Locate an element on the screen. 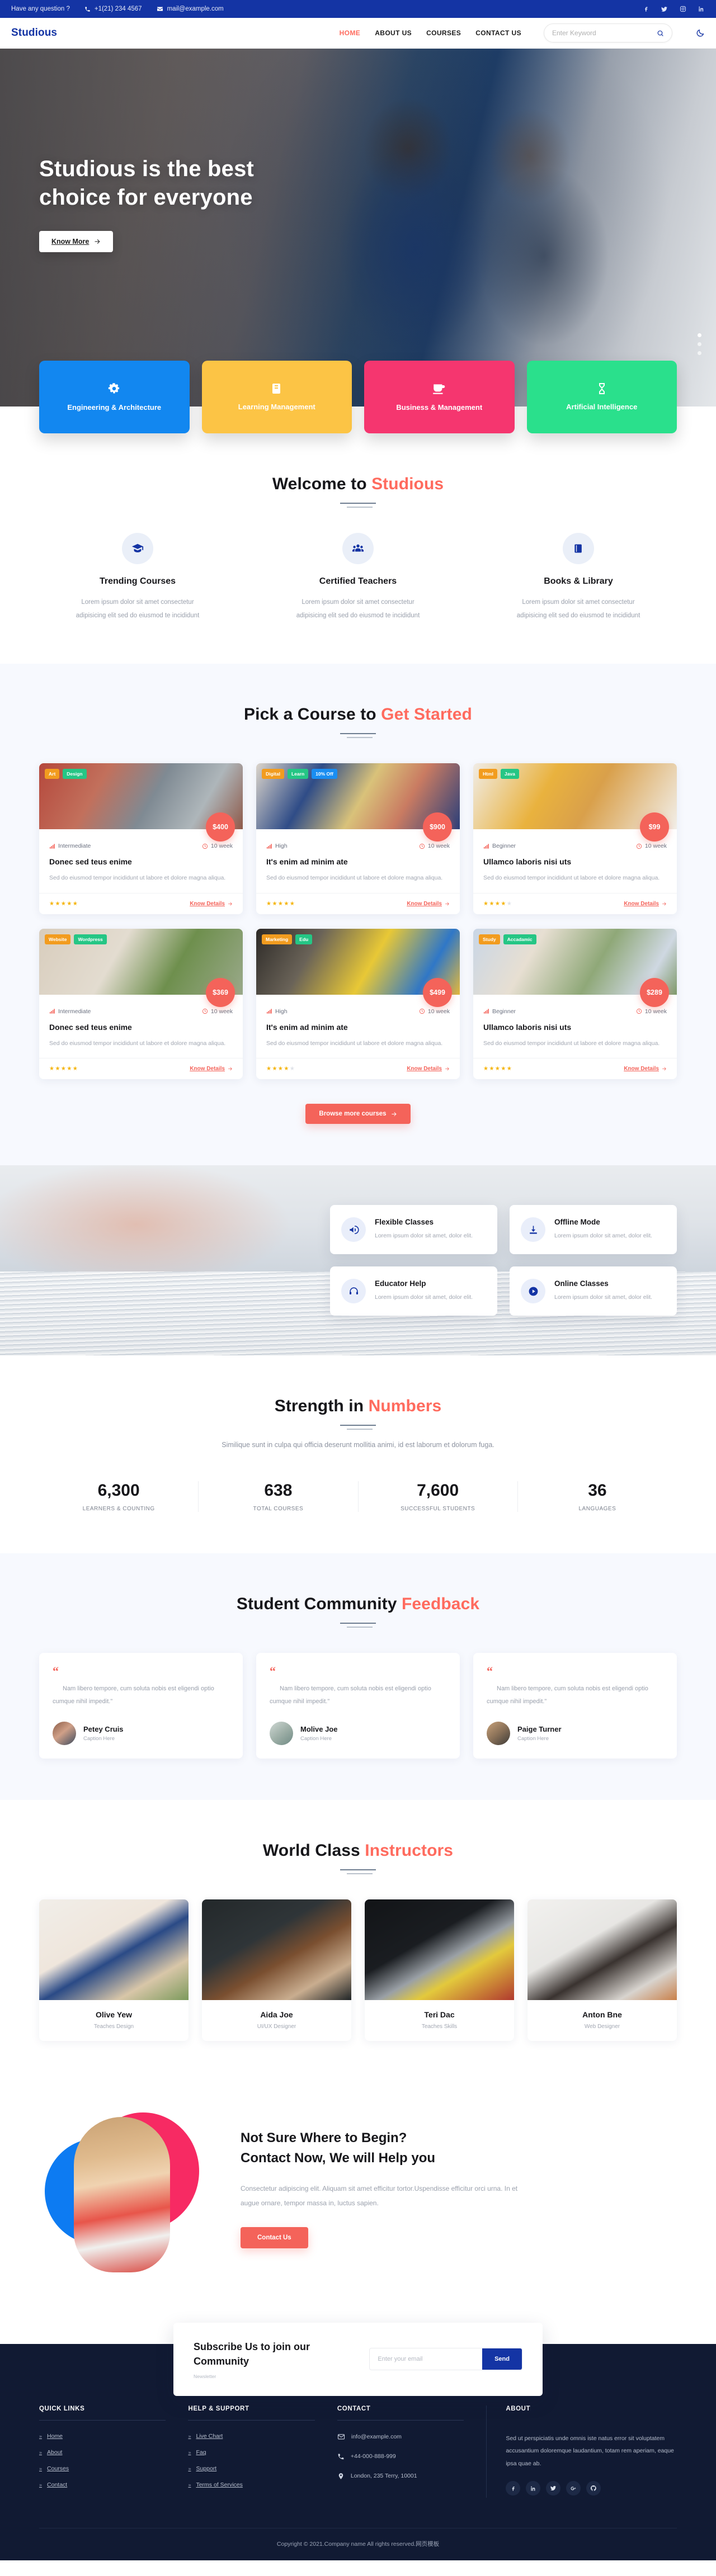 This screenshot has width=716, height=2576. course-title: Donec sed teus enime is located at coordinates (90, 1027).